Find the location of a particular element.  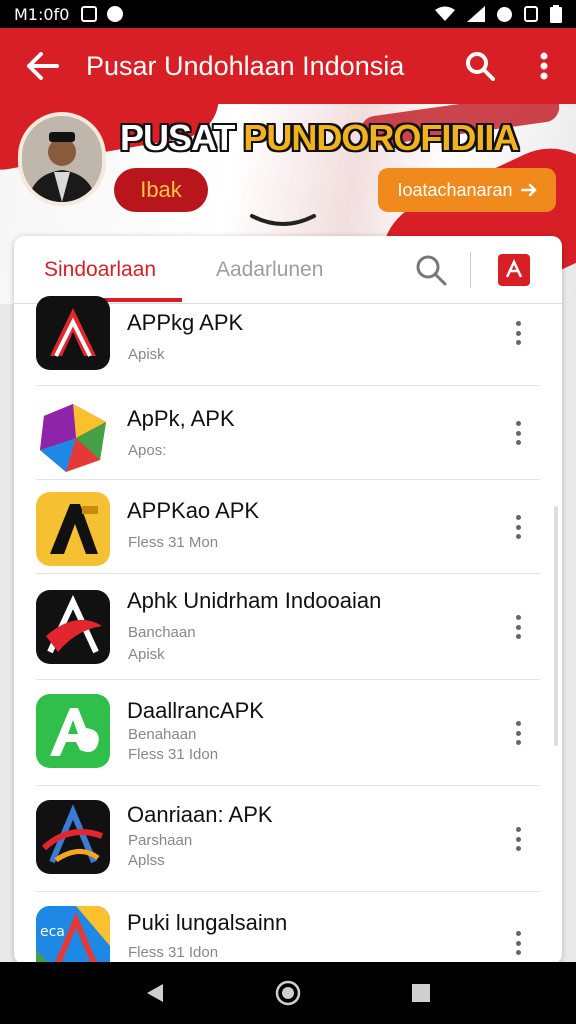

filter-button is located at coordinates (514, 270).